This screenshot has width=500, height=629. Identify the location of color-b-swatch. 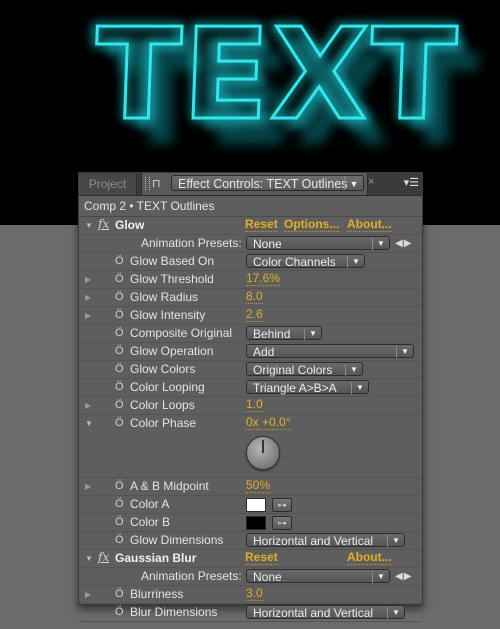
(256, 523).